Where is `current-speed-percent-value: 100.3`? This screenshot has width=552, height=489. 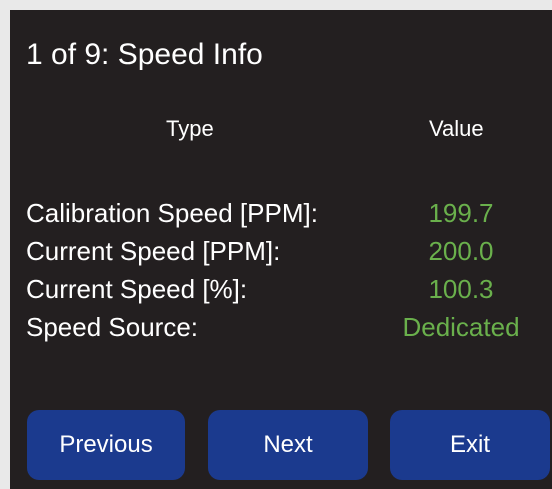 current-speed-percent-value: 100.3 is located at coordinates (461, 289).